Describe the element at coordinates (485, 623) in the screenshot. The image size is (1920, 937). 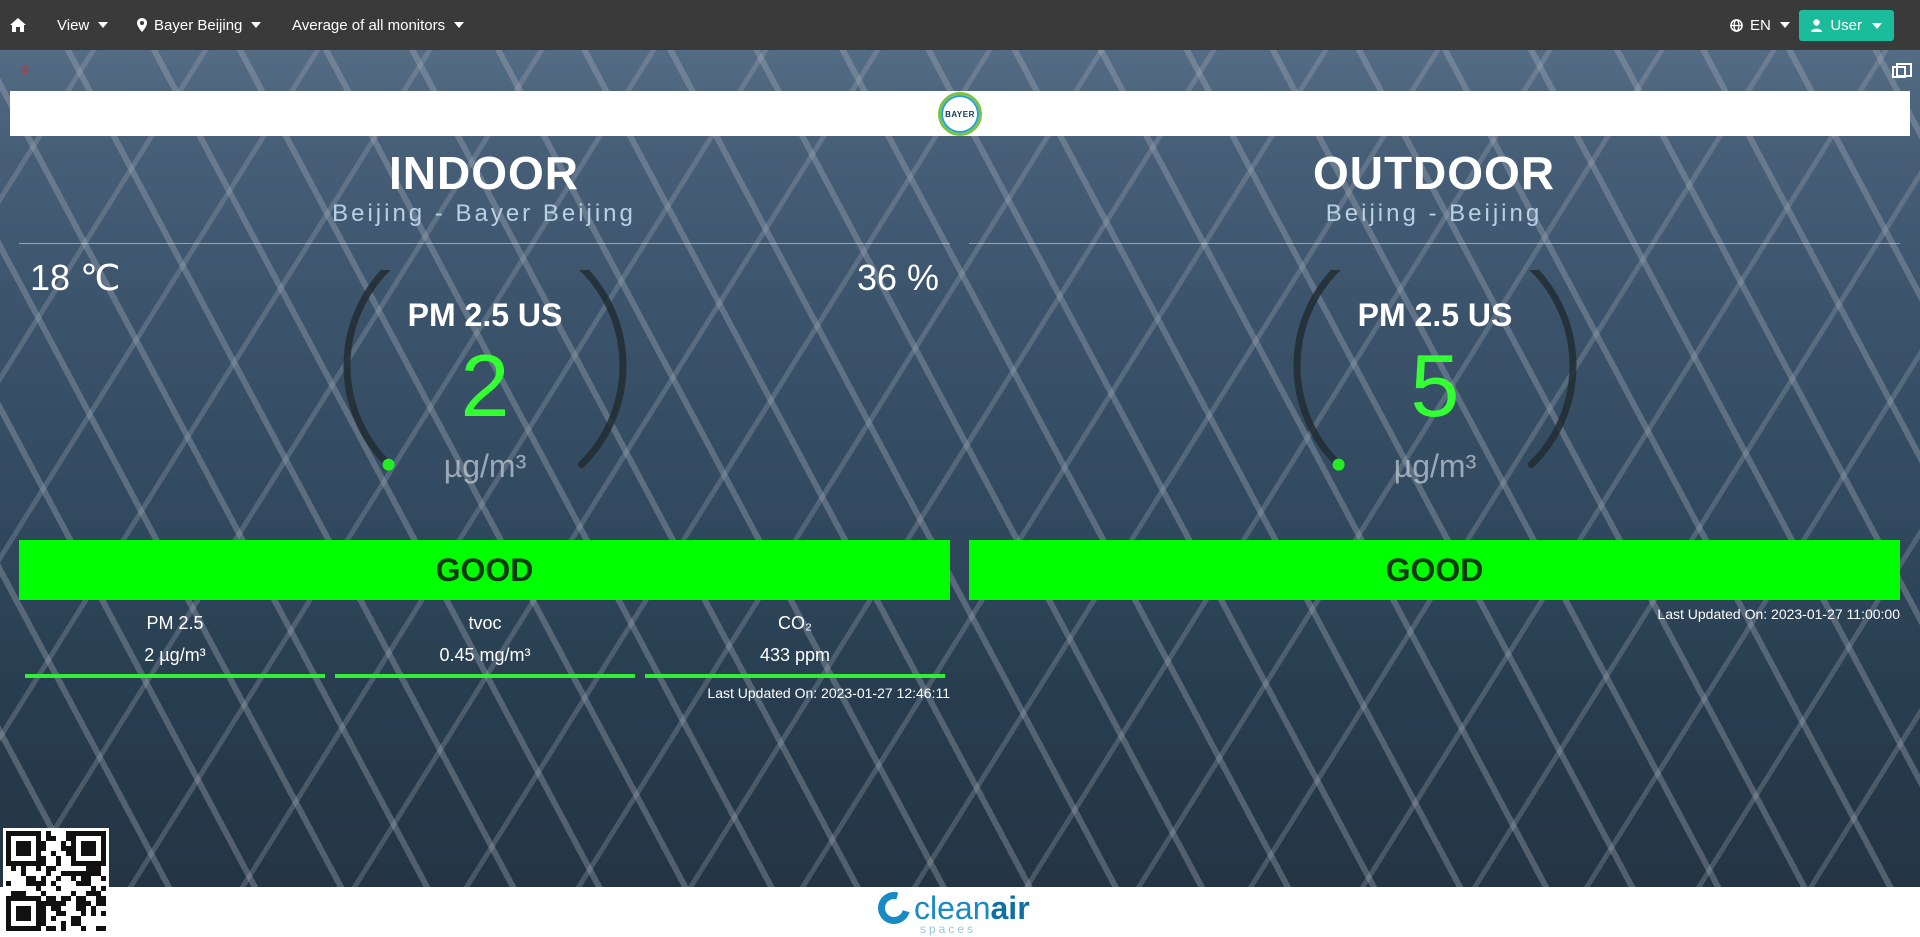
I see `metric-name: tvoc` at that location.